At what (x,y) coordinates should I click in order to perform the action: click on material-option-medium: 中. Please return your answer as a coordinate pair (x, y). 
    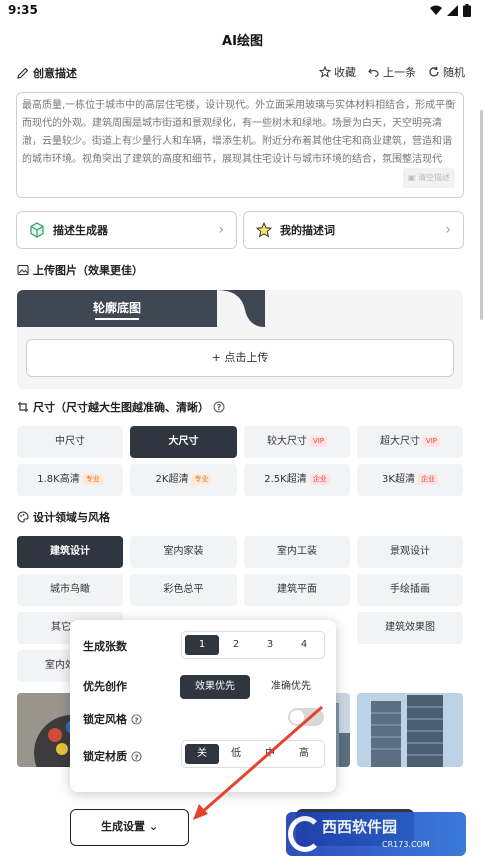
    Looking at the image, I should click on (270, 754).